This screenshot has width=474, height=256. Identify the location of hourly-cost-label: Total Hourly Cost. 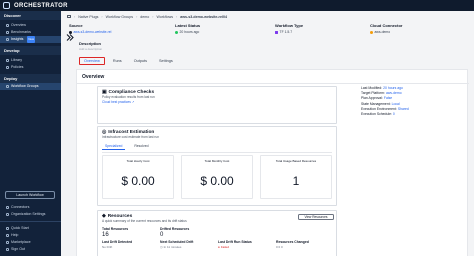
(138, 161).